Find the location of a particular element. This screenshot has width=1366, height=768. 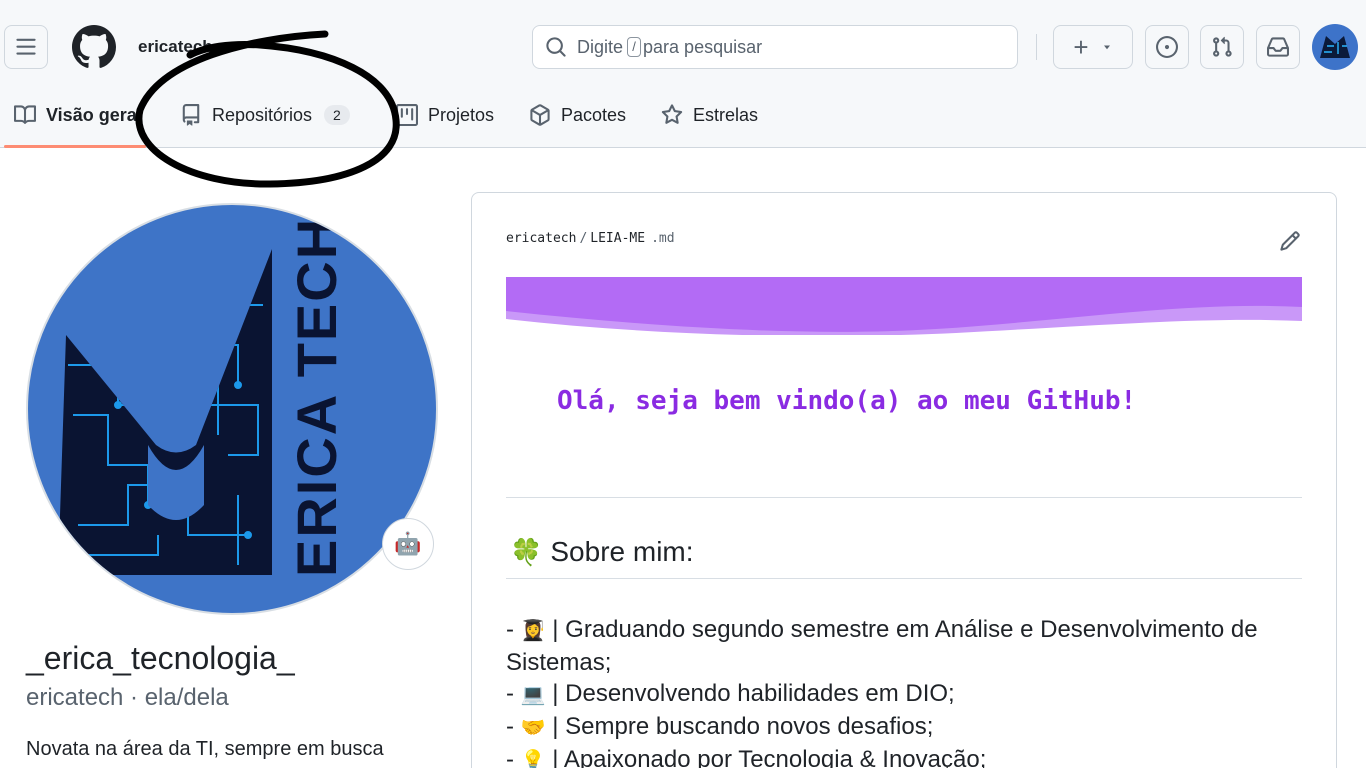

readme-path: ericatech / LEIA-ME .md is located at coordinates (590, 238).